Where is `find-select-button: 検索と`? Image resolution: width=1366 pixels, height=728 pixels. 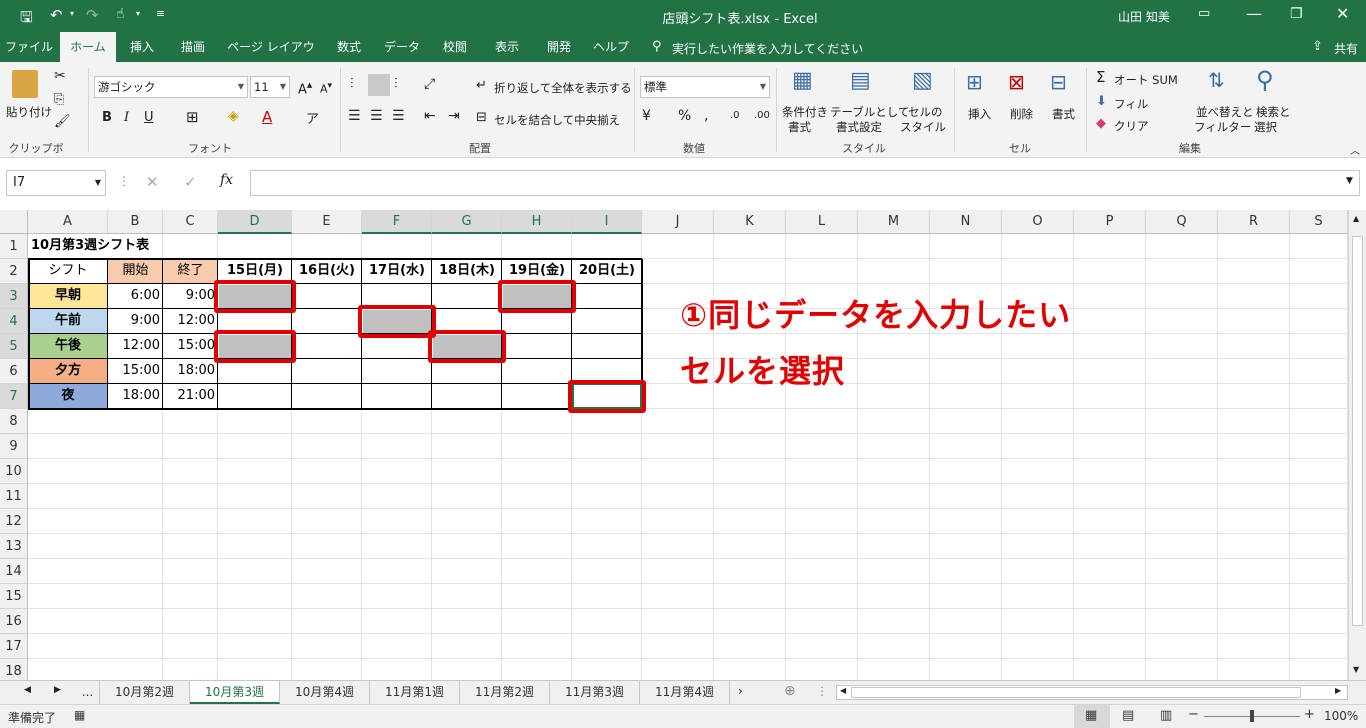 find-select-button: 検索と is located at coordinates (1273, 112).